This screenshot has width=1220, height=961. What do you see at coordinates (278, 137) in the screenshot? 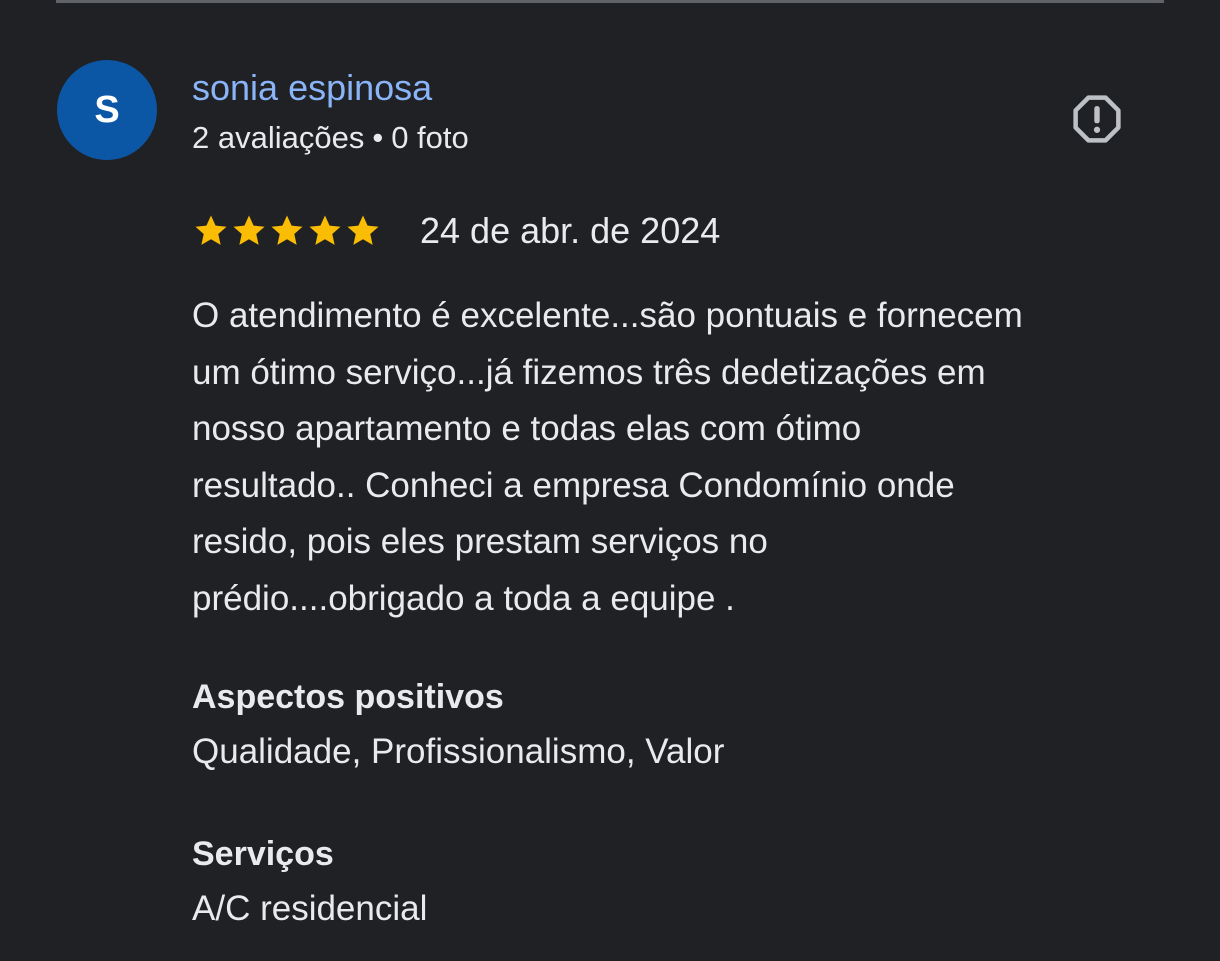
I see `reviews-count: 2 avaliações` at bounding box center [278, 137].